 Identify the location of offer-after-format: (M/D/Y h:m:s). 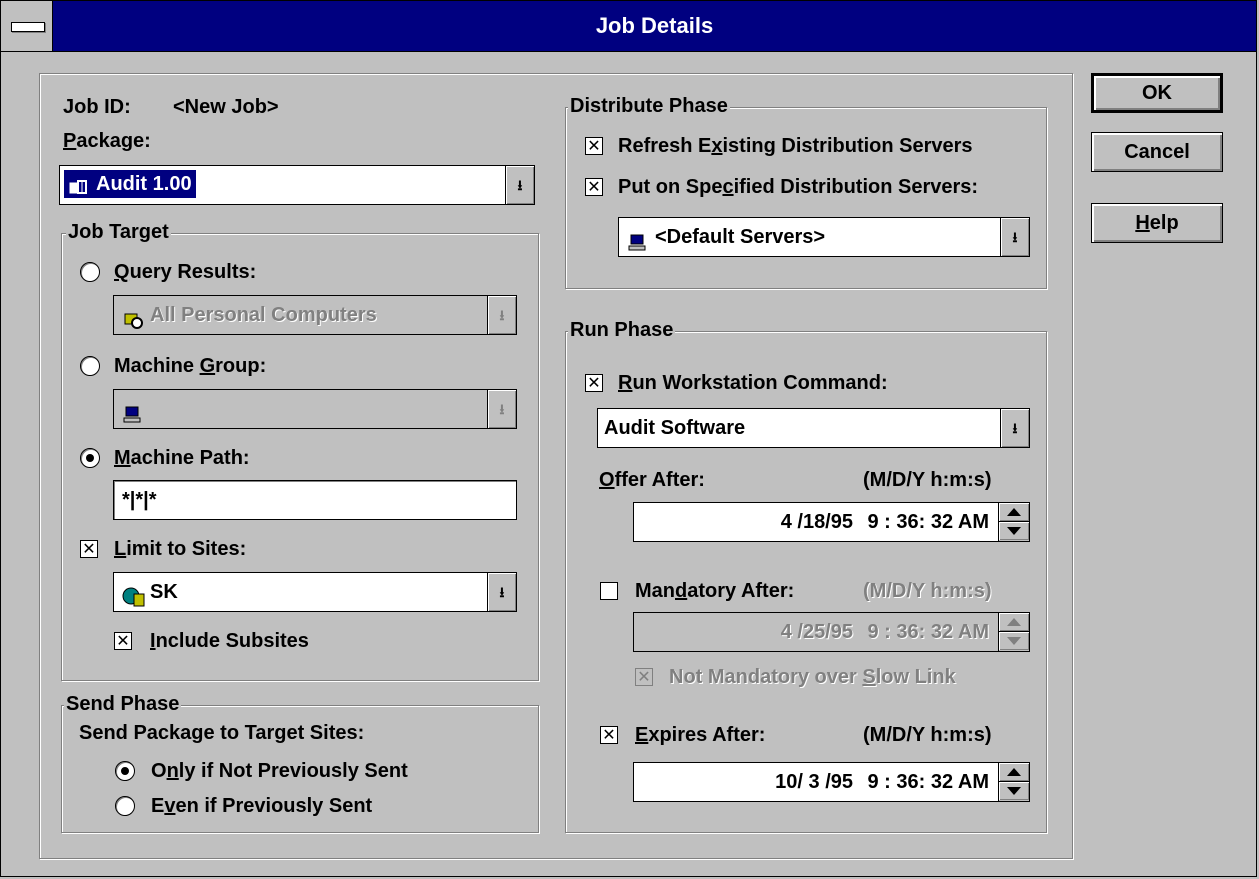
(927, 480).